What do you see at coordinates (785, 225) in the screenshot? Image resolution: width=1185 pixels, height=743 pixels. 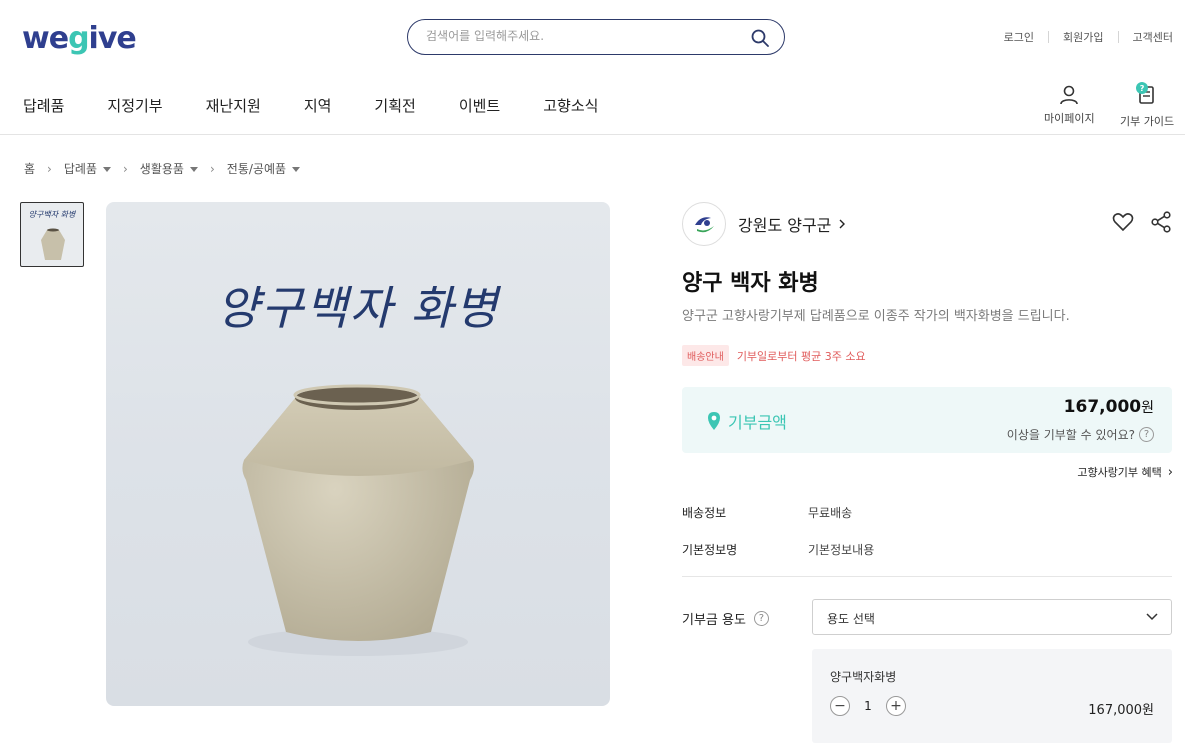 I see `seller-name: 강원도 양구군` at bounding box center [785, 225].